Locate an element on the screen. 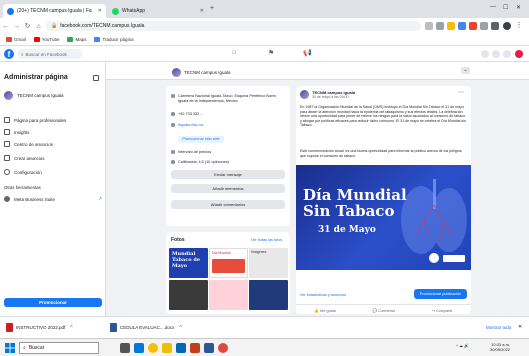  post-options-icon: ⋯ is located at coordinates (461, 92).